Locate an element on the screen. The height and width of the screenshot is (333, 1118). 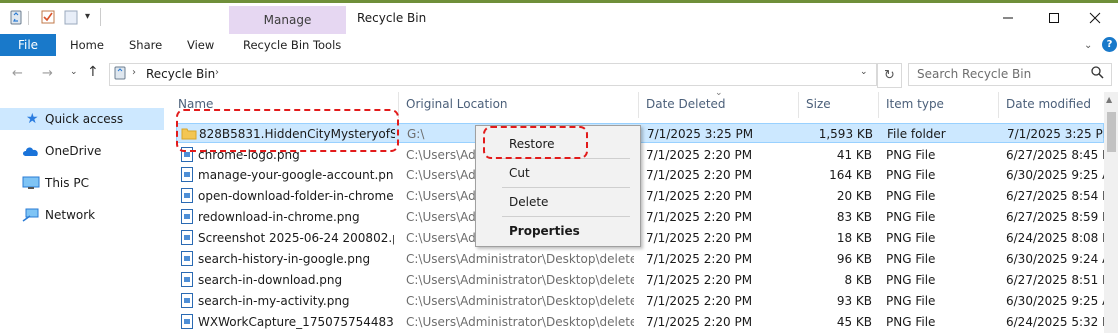
tab-recycle-bin-tools: Recycle Bin Tools is located at coordinates (292, 45).